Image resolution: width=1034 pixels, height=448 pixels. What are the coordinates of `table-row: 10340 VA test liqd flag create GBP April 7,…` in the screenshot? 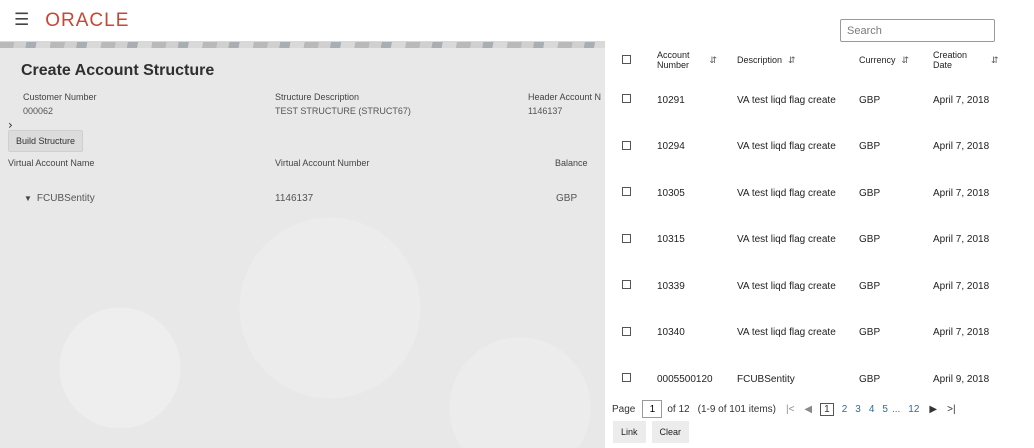 It's located at (819, 333).